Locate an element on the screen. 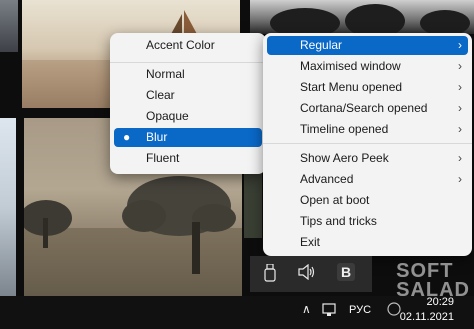 The height and width of the screenshot is (329, 474). menu-item-maximised-window: Maximised window › is located at coordinates (367, 66).